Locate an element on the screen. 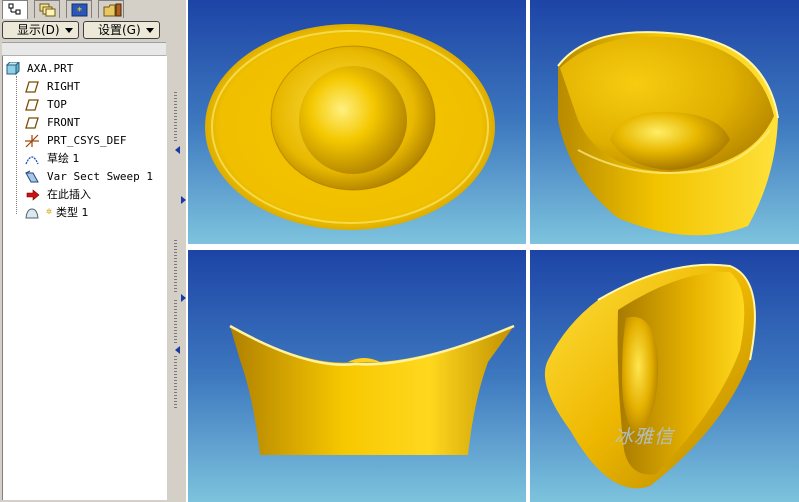  settings-dropdown-label: 设置(G) is located at coordinates (119, 30).